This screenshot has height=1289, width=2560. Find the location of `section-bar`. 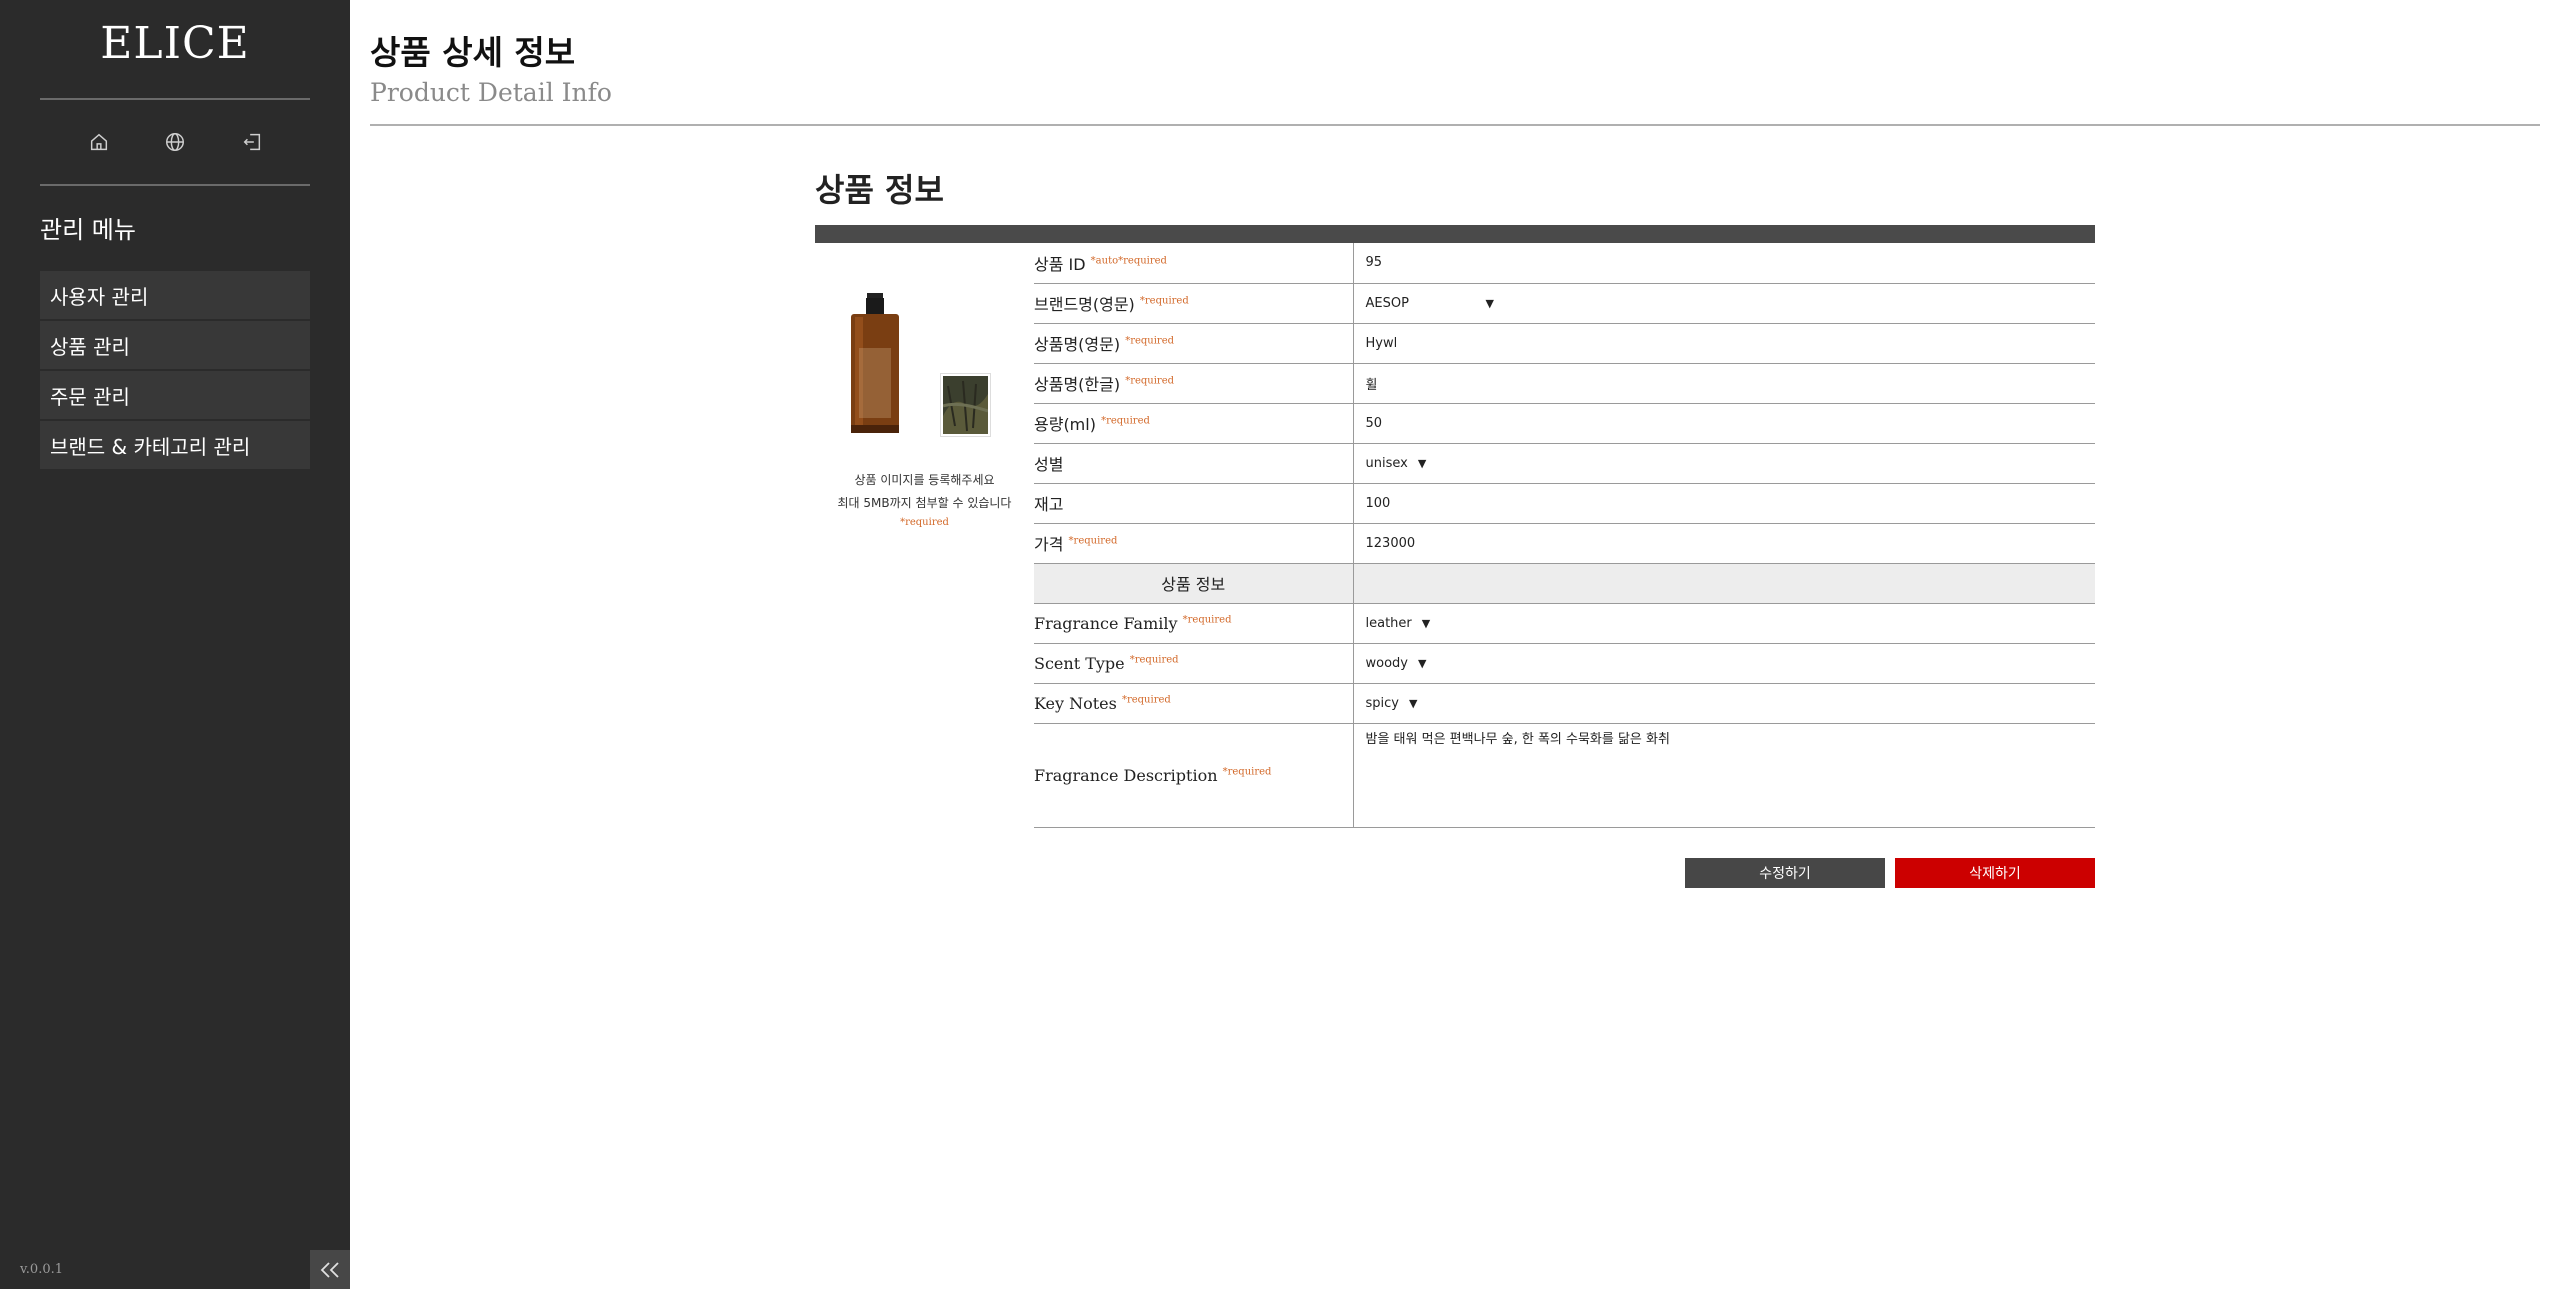

section-bar is located at coordinates (1455, 234).